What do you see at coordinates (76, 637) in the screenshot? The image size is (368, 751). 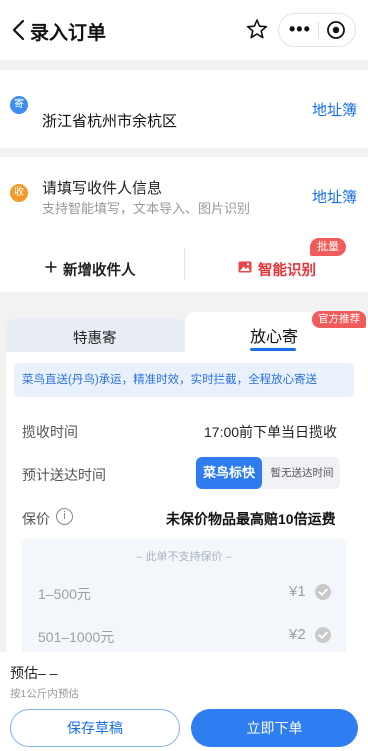 I see `insurance-range-2: 501–1000元` at bounding box center [76, 637].